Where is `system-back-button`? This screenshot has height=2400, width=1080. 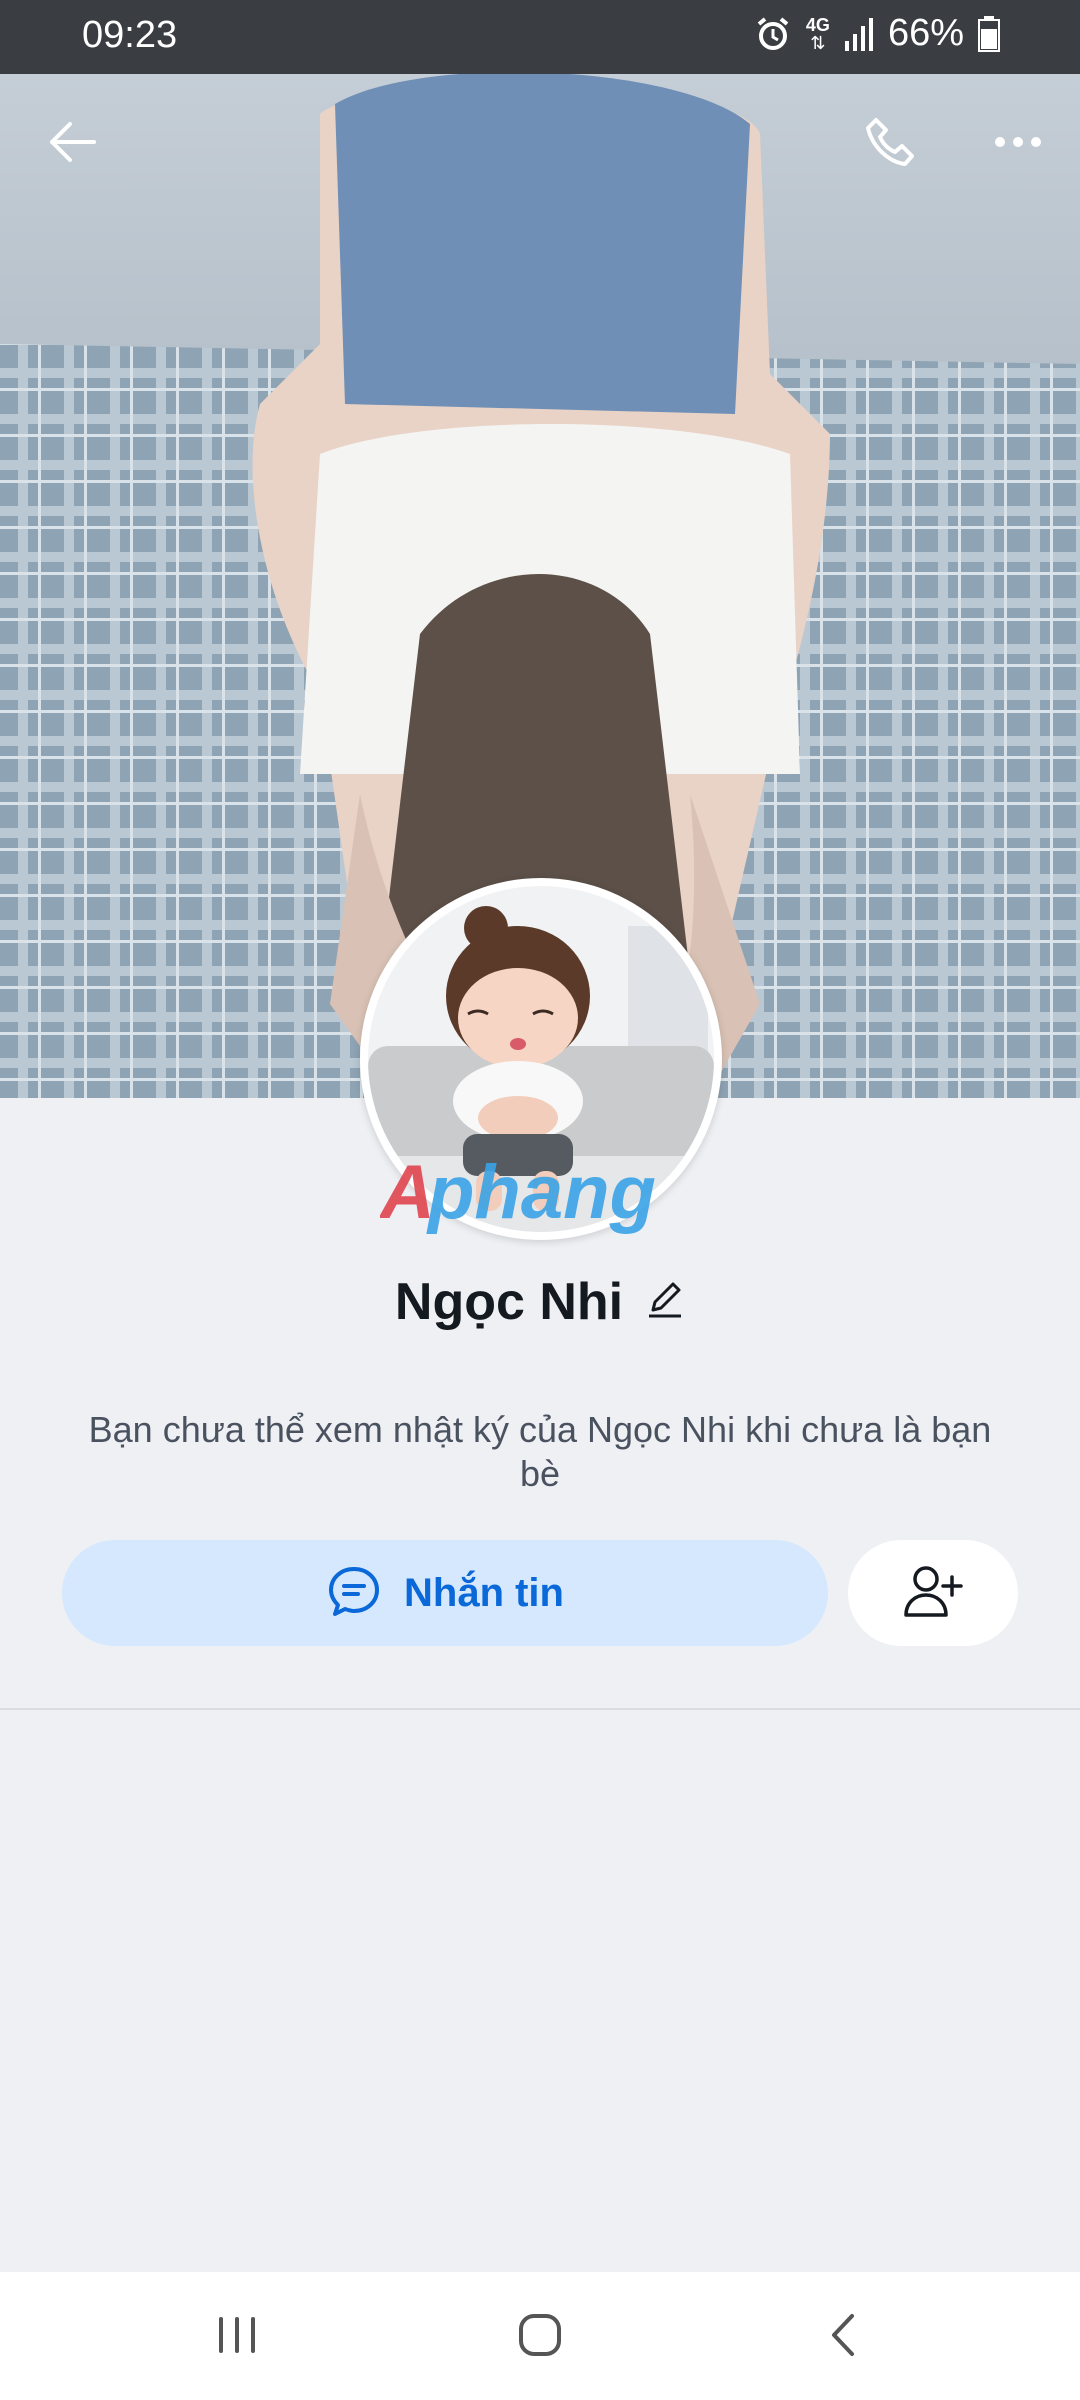
system-back-button is located at coordinates (843, 2337).